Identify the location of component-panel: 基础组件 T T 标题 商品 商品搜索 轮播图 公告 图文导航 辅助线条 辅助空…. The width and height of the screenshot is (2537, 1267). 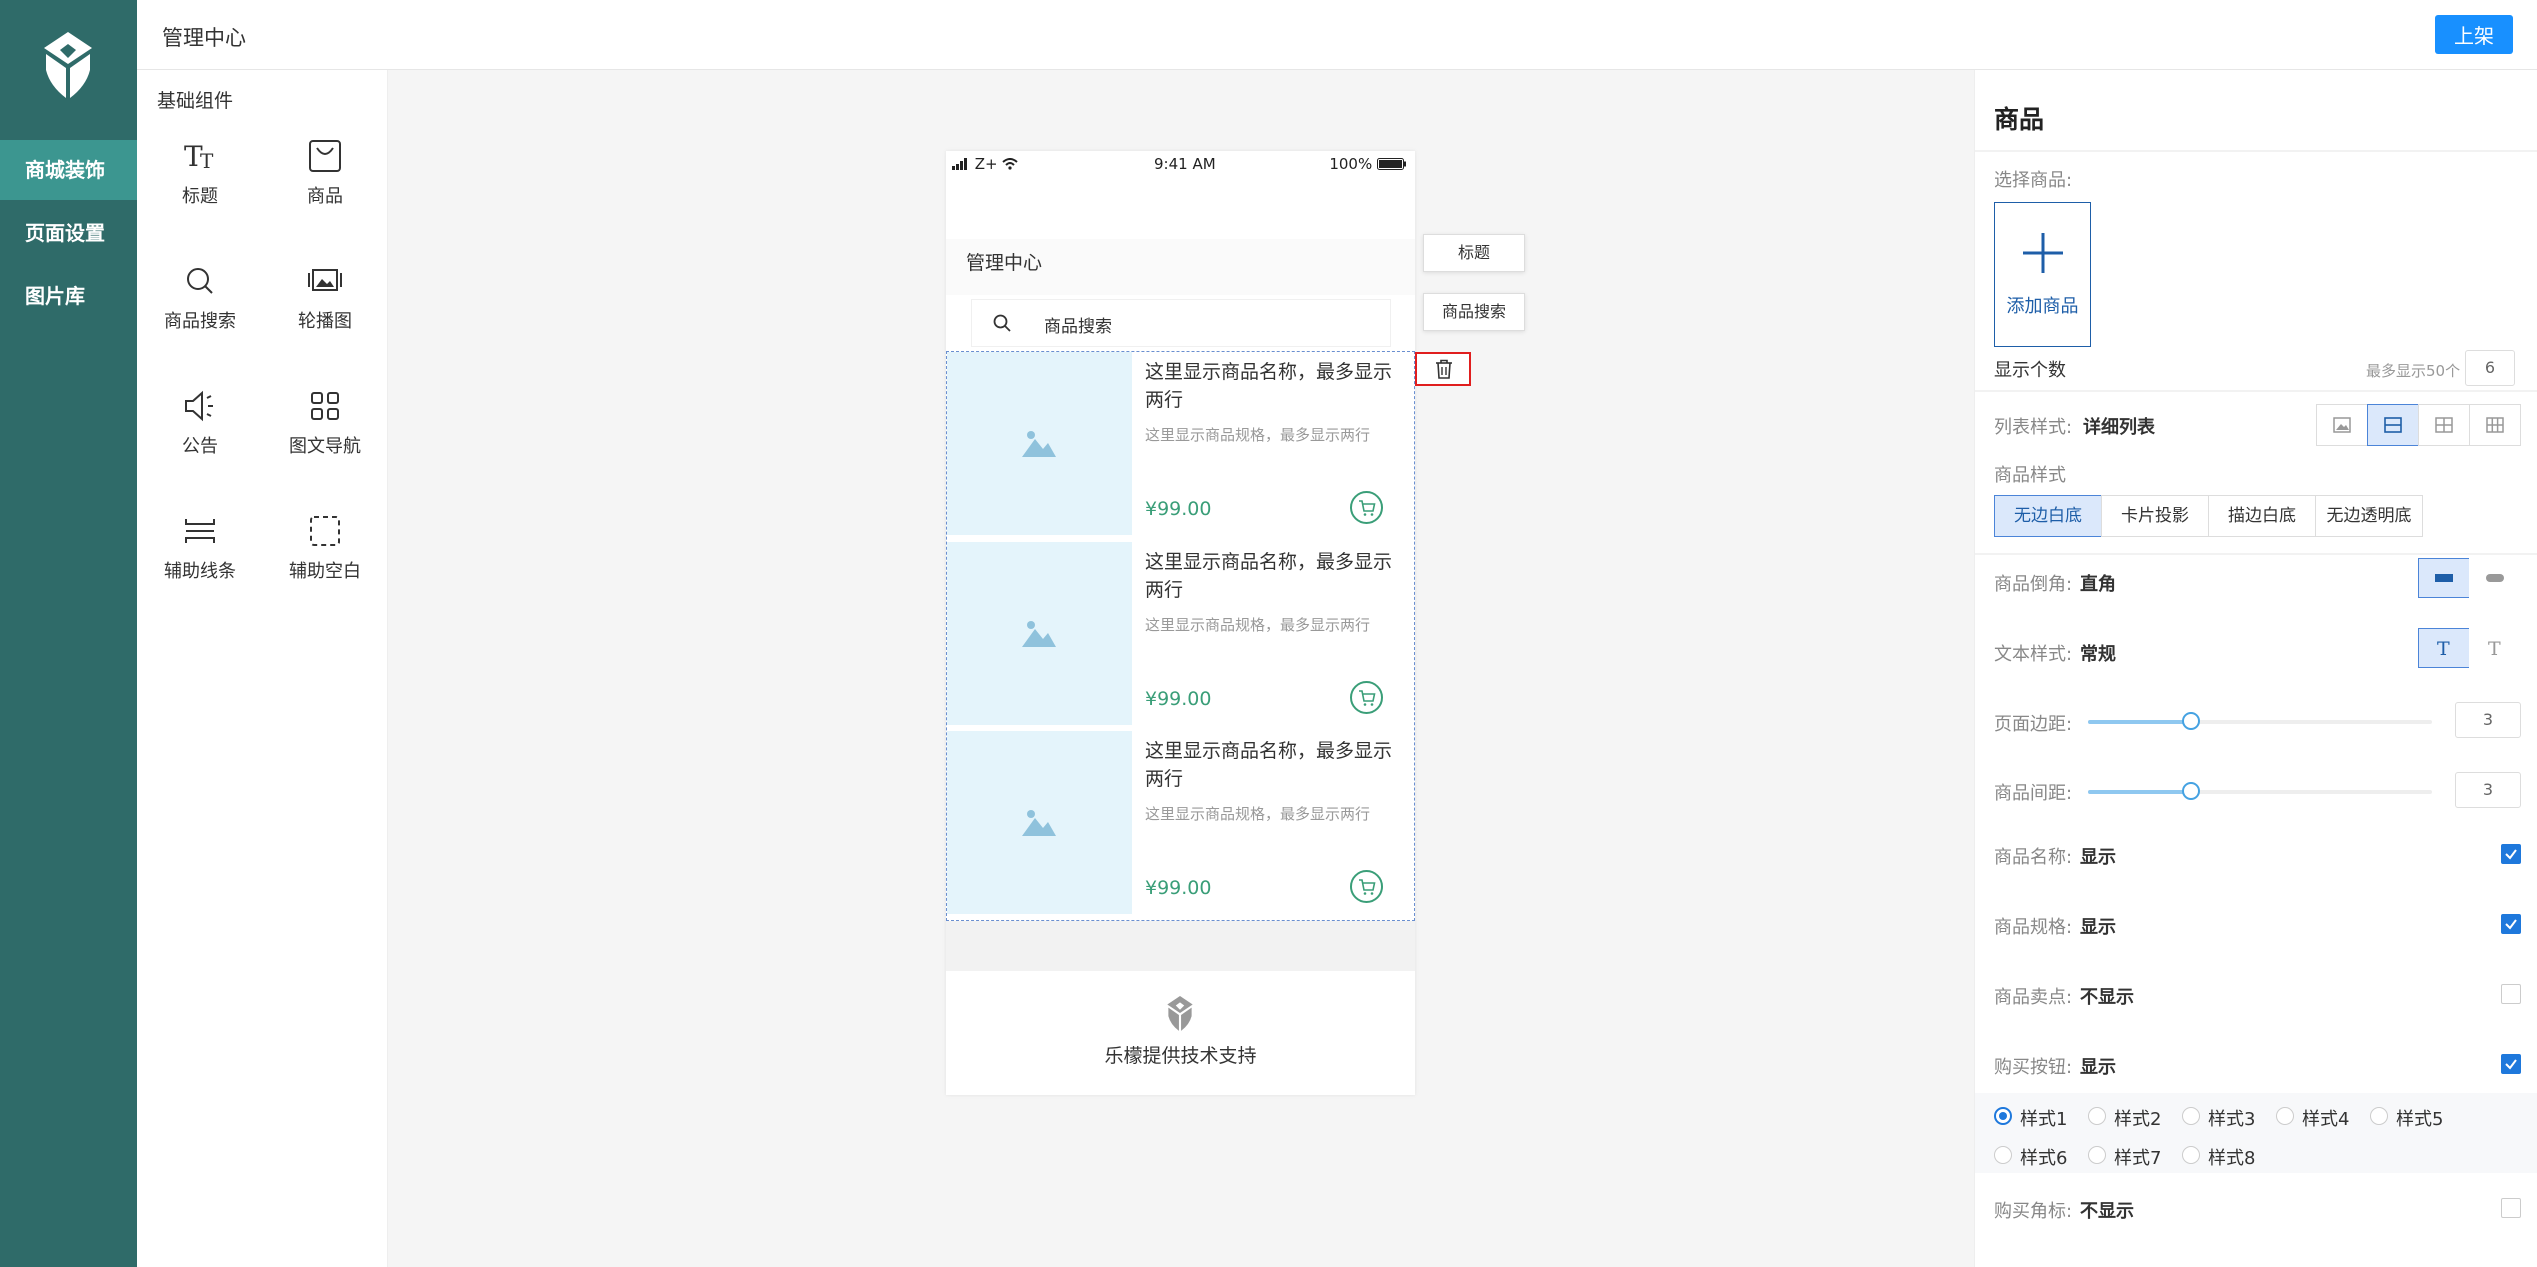
(262, 668).